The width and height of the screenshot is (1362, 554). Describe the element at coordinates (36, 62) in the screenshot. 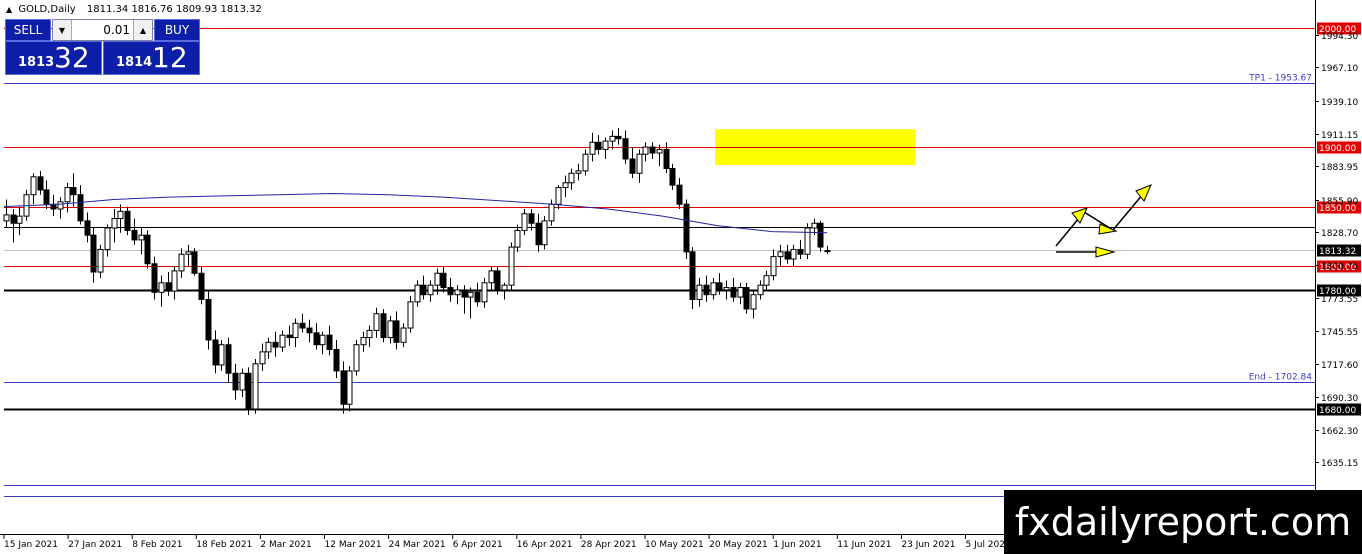

I see `bid-price-prefix: 1813` at that location.